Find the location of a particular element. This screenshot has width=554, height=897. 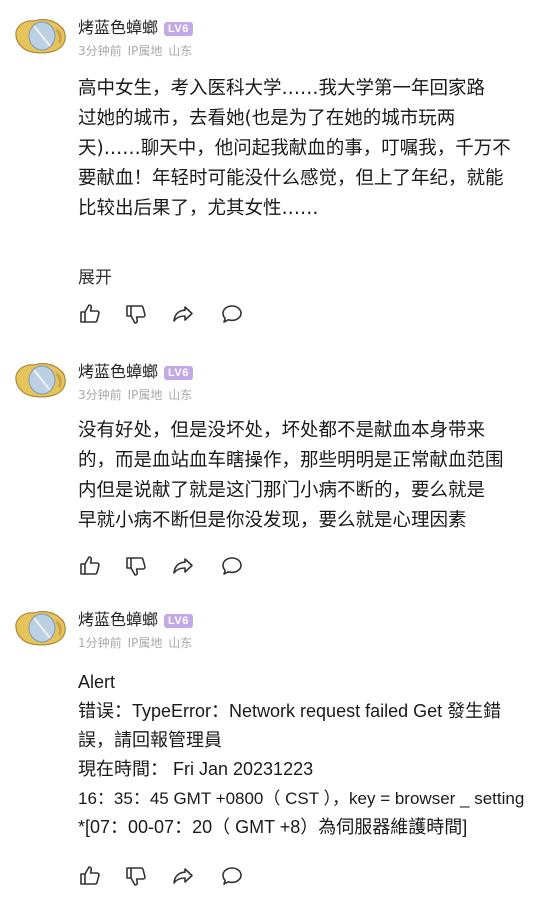

alert-title: Alert is located at coordinates (97, 682).